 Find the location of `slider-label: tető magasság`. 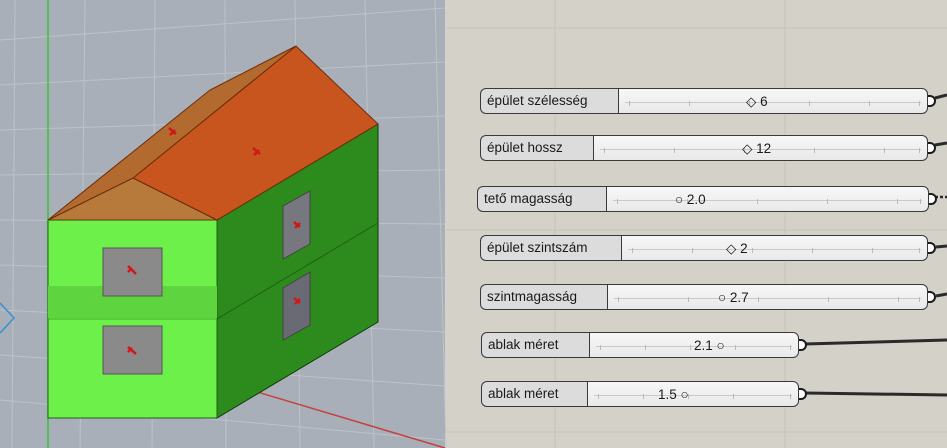

slider-label: tető magasság is located at coordinates (541, 199).